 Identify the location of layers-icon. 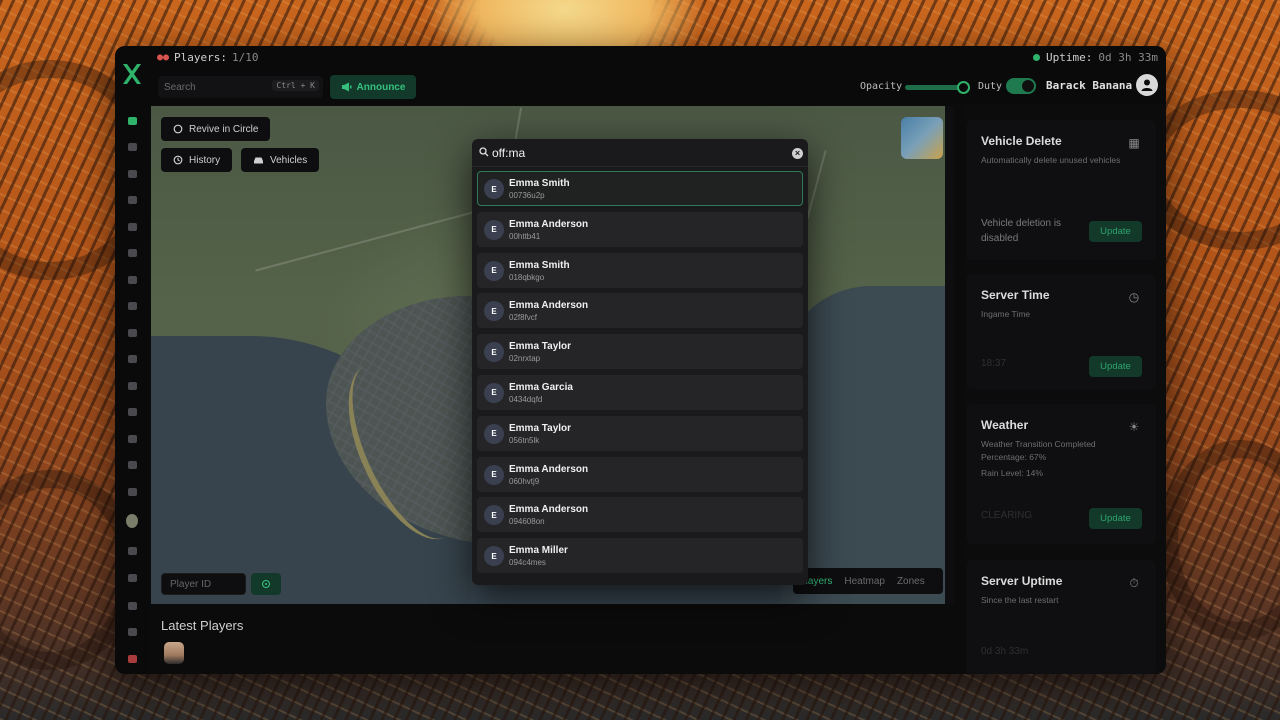
(132, 551).